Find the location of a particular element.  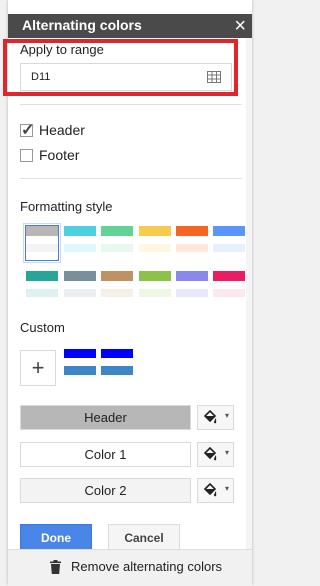

grid-select-icon is located at coordinates (214, 77).